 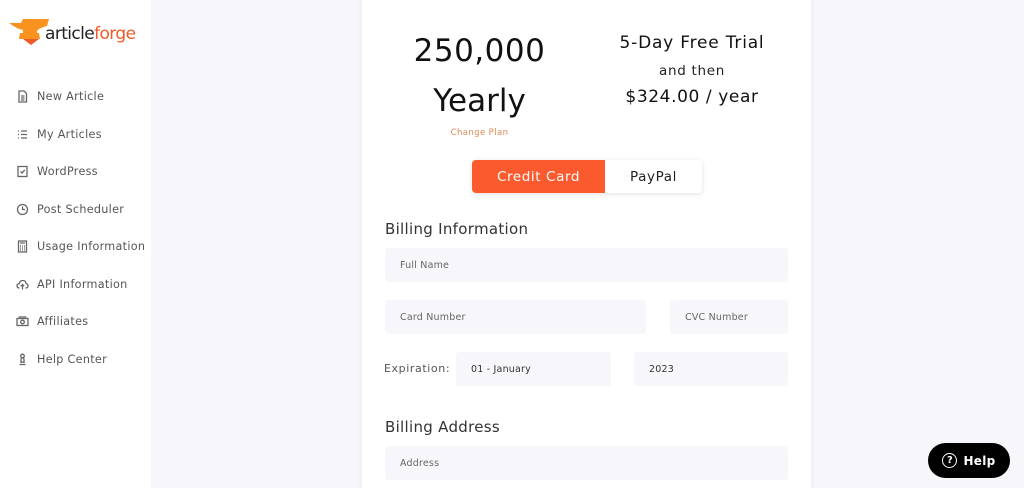 What do you see at coordinates (81, 209) in the screenshot?
I see `sidebar-item-label: Post Scheduler` at bounding box center [81, 209].